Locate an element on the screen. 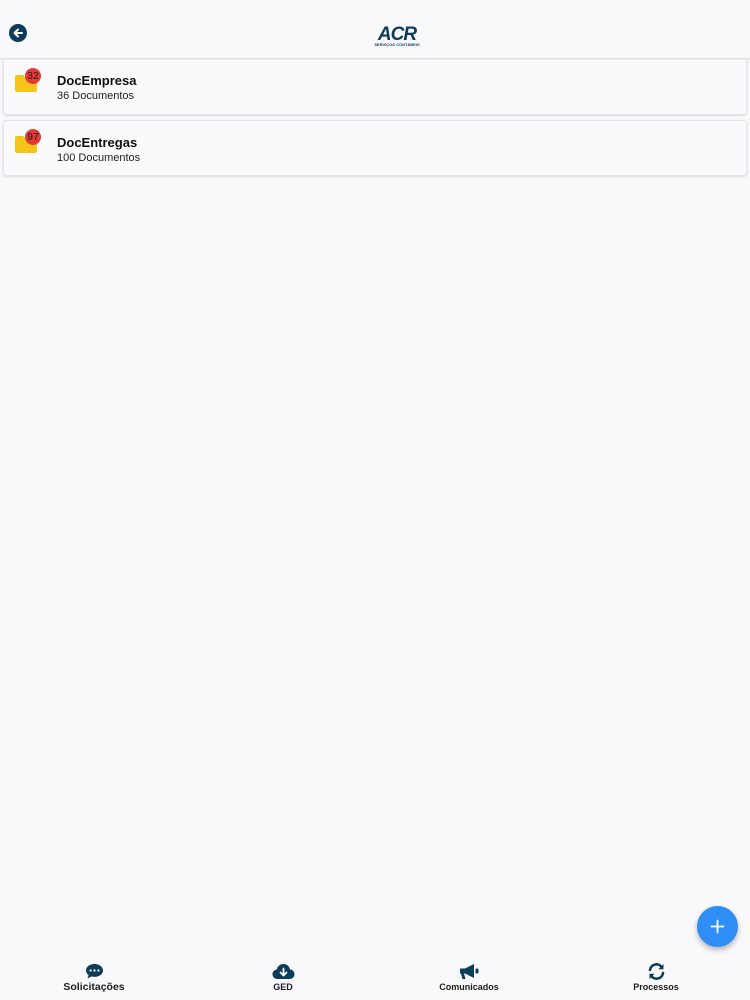  app-header: ACR SERVIÇOS CONTÁBEIS is located at coordinates (375, 29).